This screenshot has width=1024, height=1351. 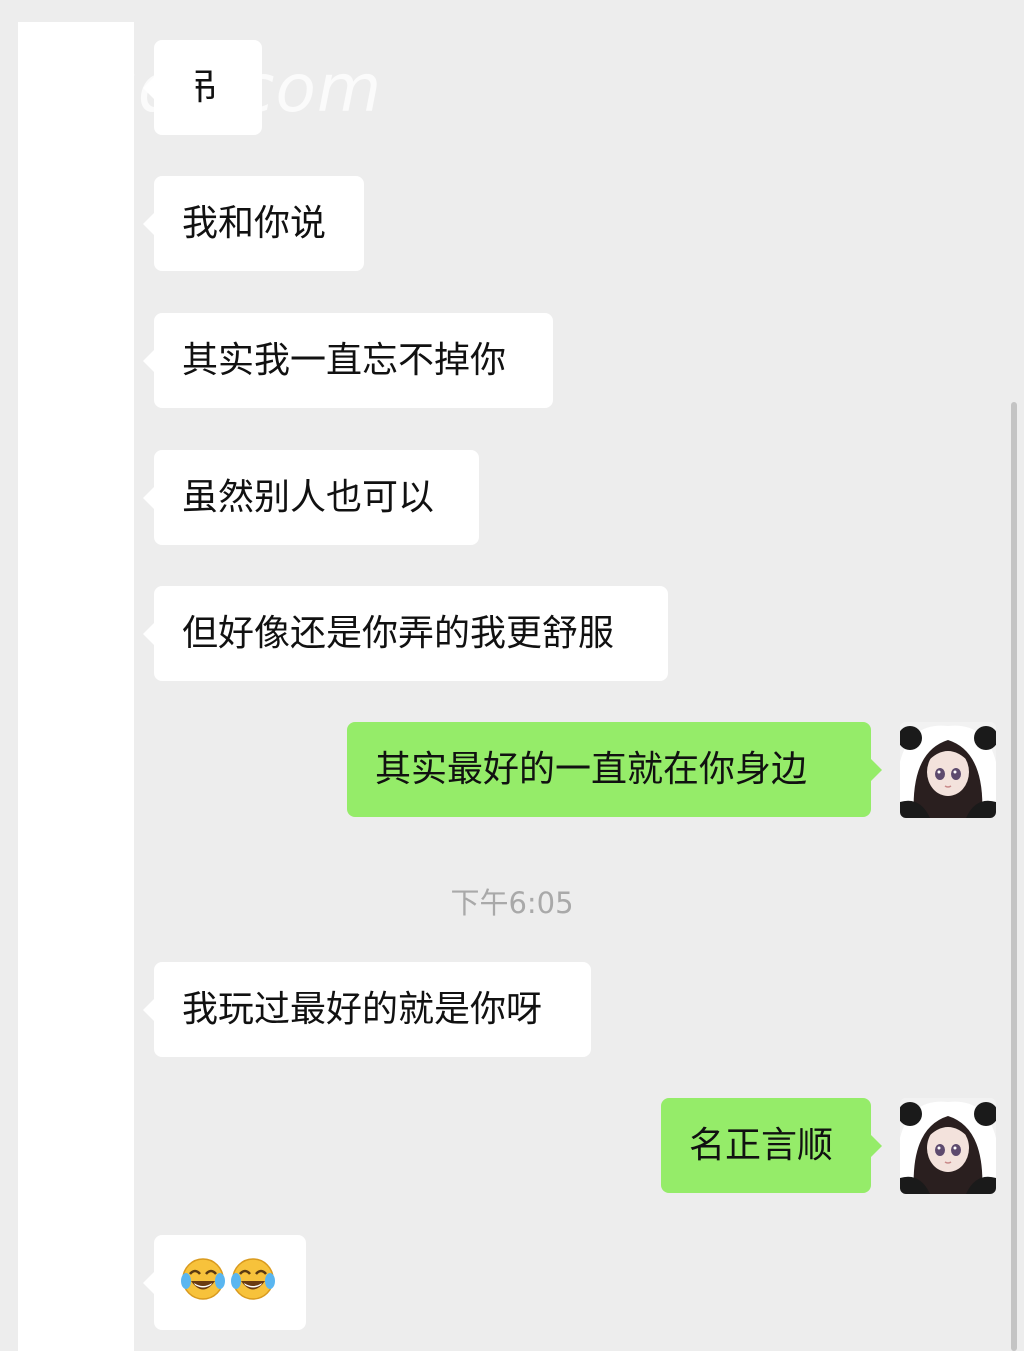 I want to click on message-text: 虽然别人也可以, so click(x=308, y=497).